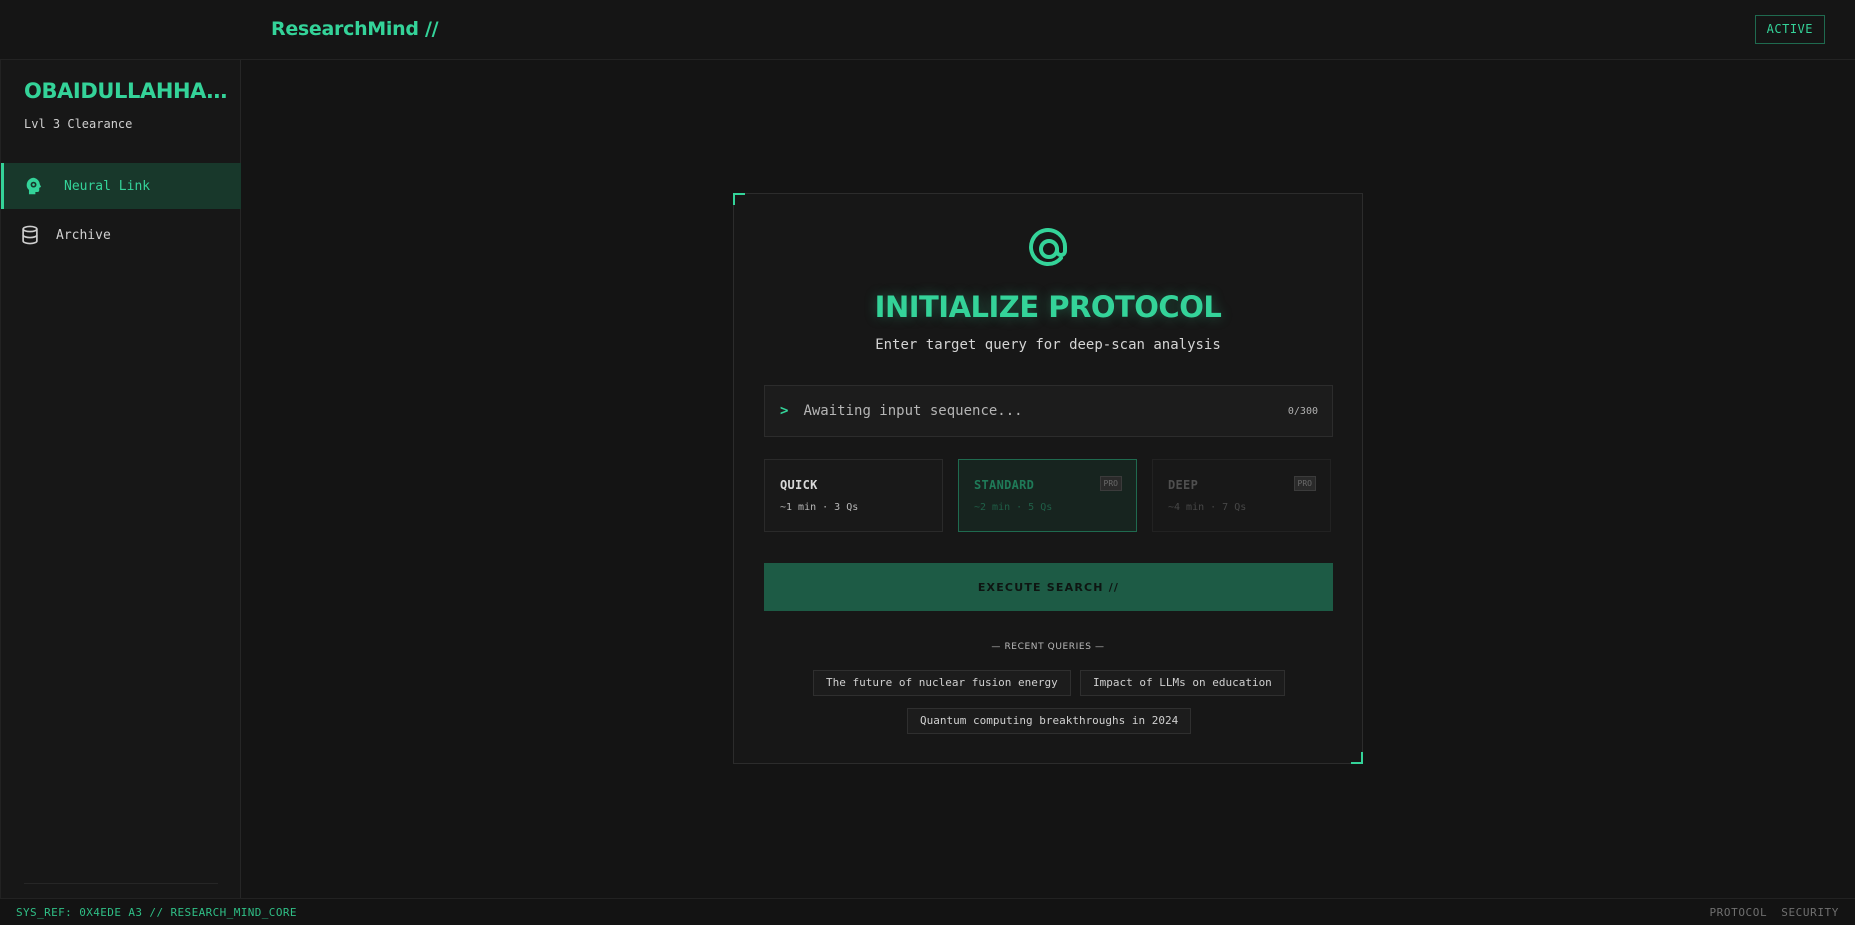  I want to click on search-input, so click(1045, 411).